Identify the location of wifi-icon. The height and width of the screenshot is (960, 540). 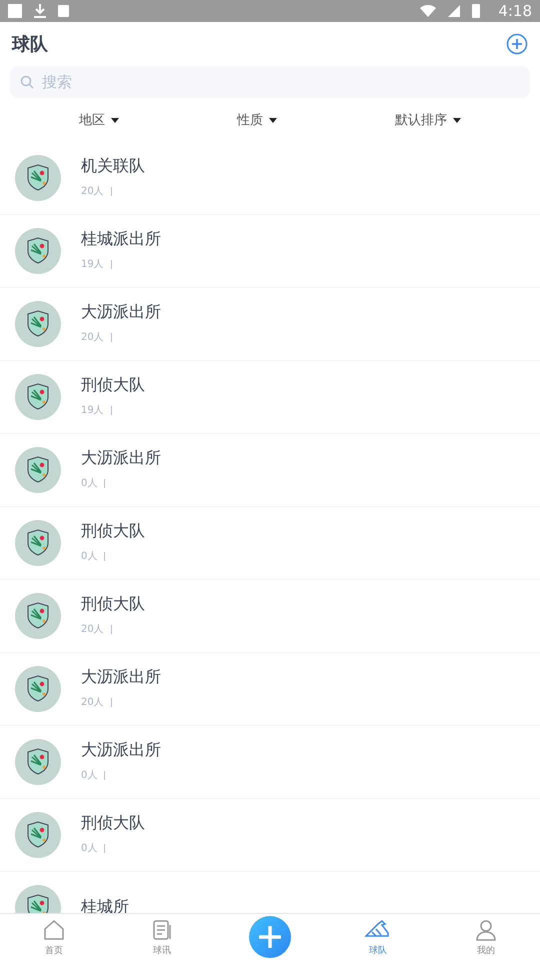
(428, 11).